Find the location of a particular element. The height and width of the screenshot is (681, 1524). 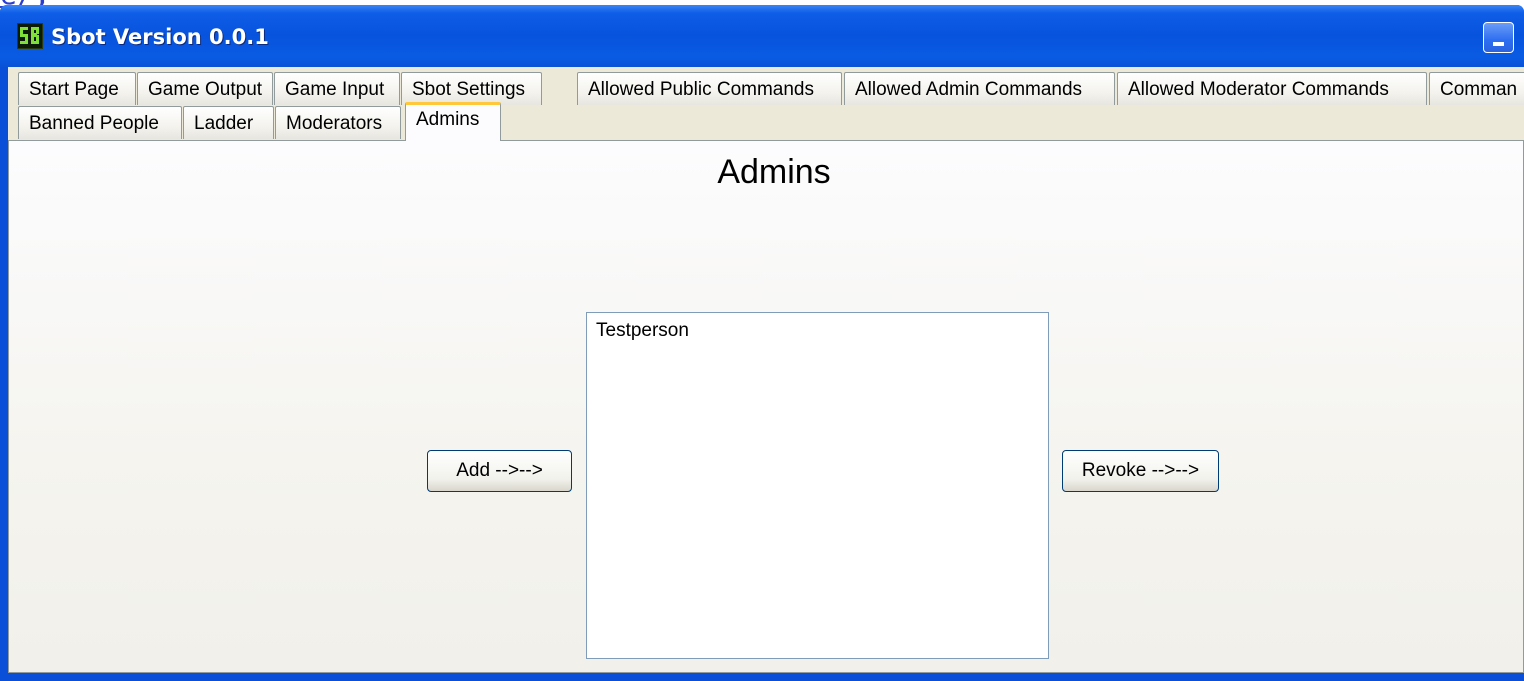

tab-allowed-moderator-commands: Allowed Moderator Commands is located at coordinates (1272, 88).